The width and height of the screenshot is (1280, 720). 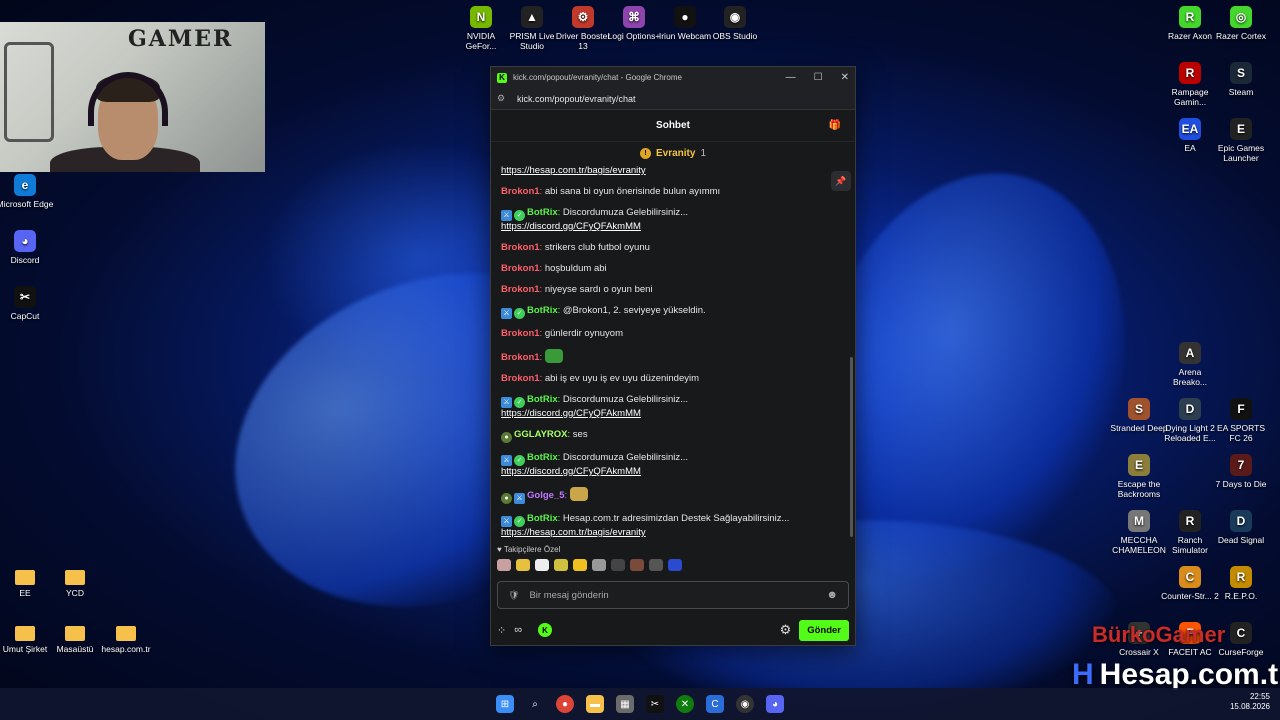 I want to click on desktop-shortcut-right-11: 7 7 Days to Die, so click(x=1241, y=471).